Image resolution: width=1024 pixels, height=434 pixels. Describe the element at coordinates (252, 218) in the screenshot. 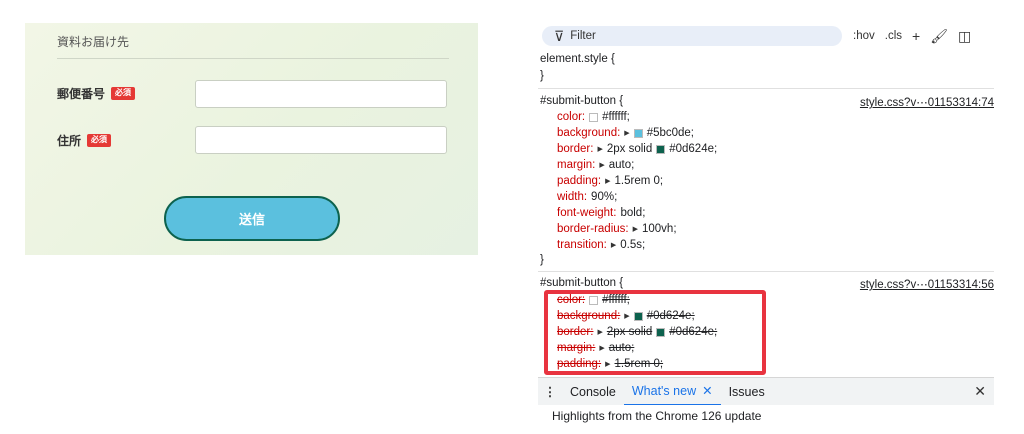

I see `submit-button: 送信` at that location.